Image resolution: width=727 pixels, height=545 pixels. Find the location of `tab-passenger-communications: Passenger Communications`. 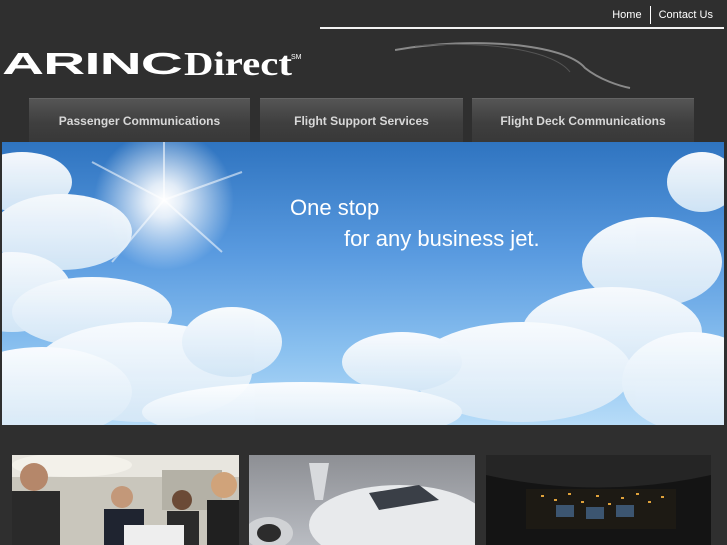

tab-passenger-communications: Passenger Communications is located at coordinates (139, 120).